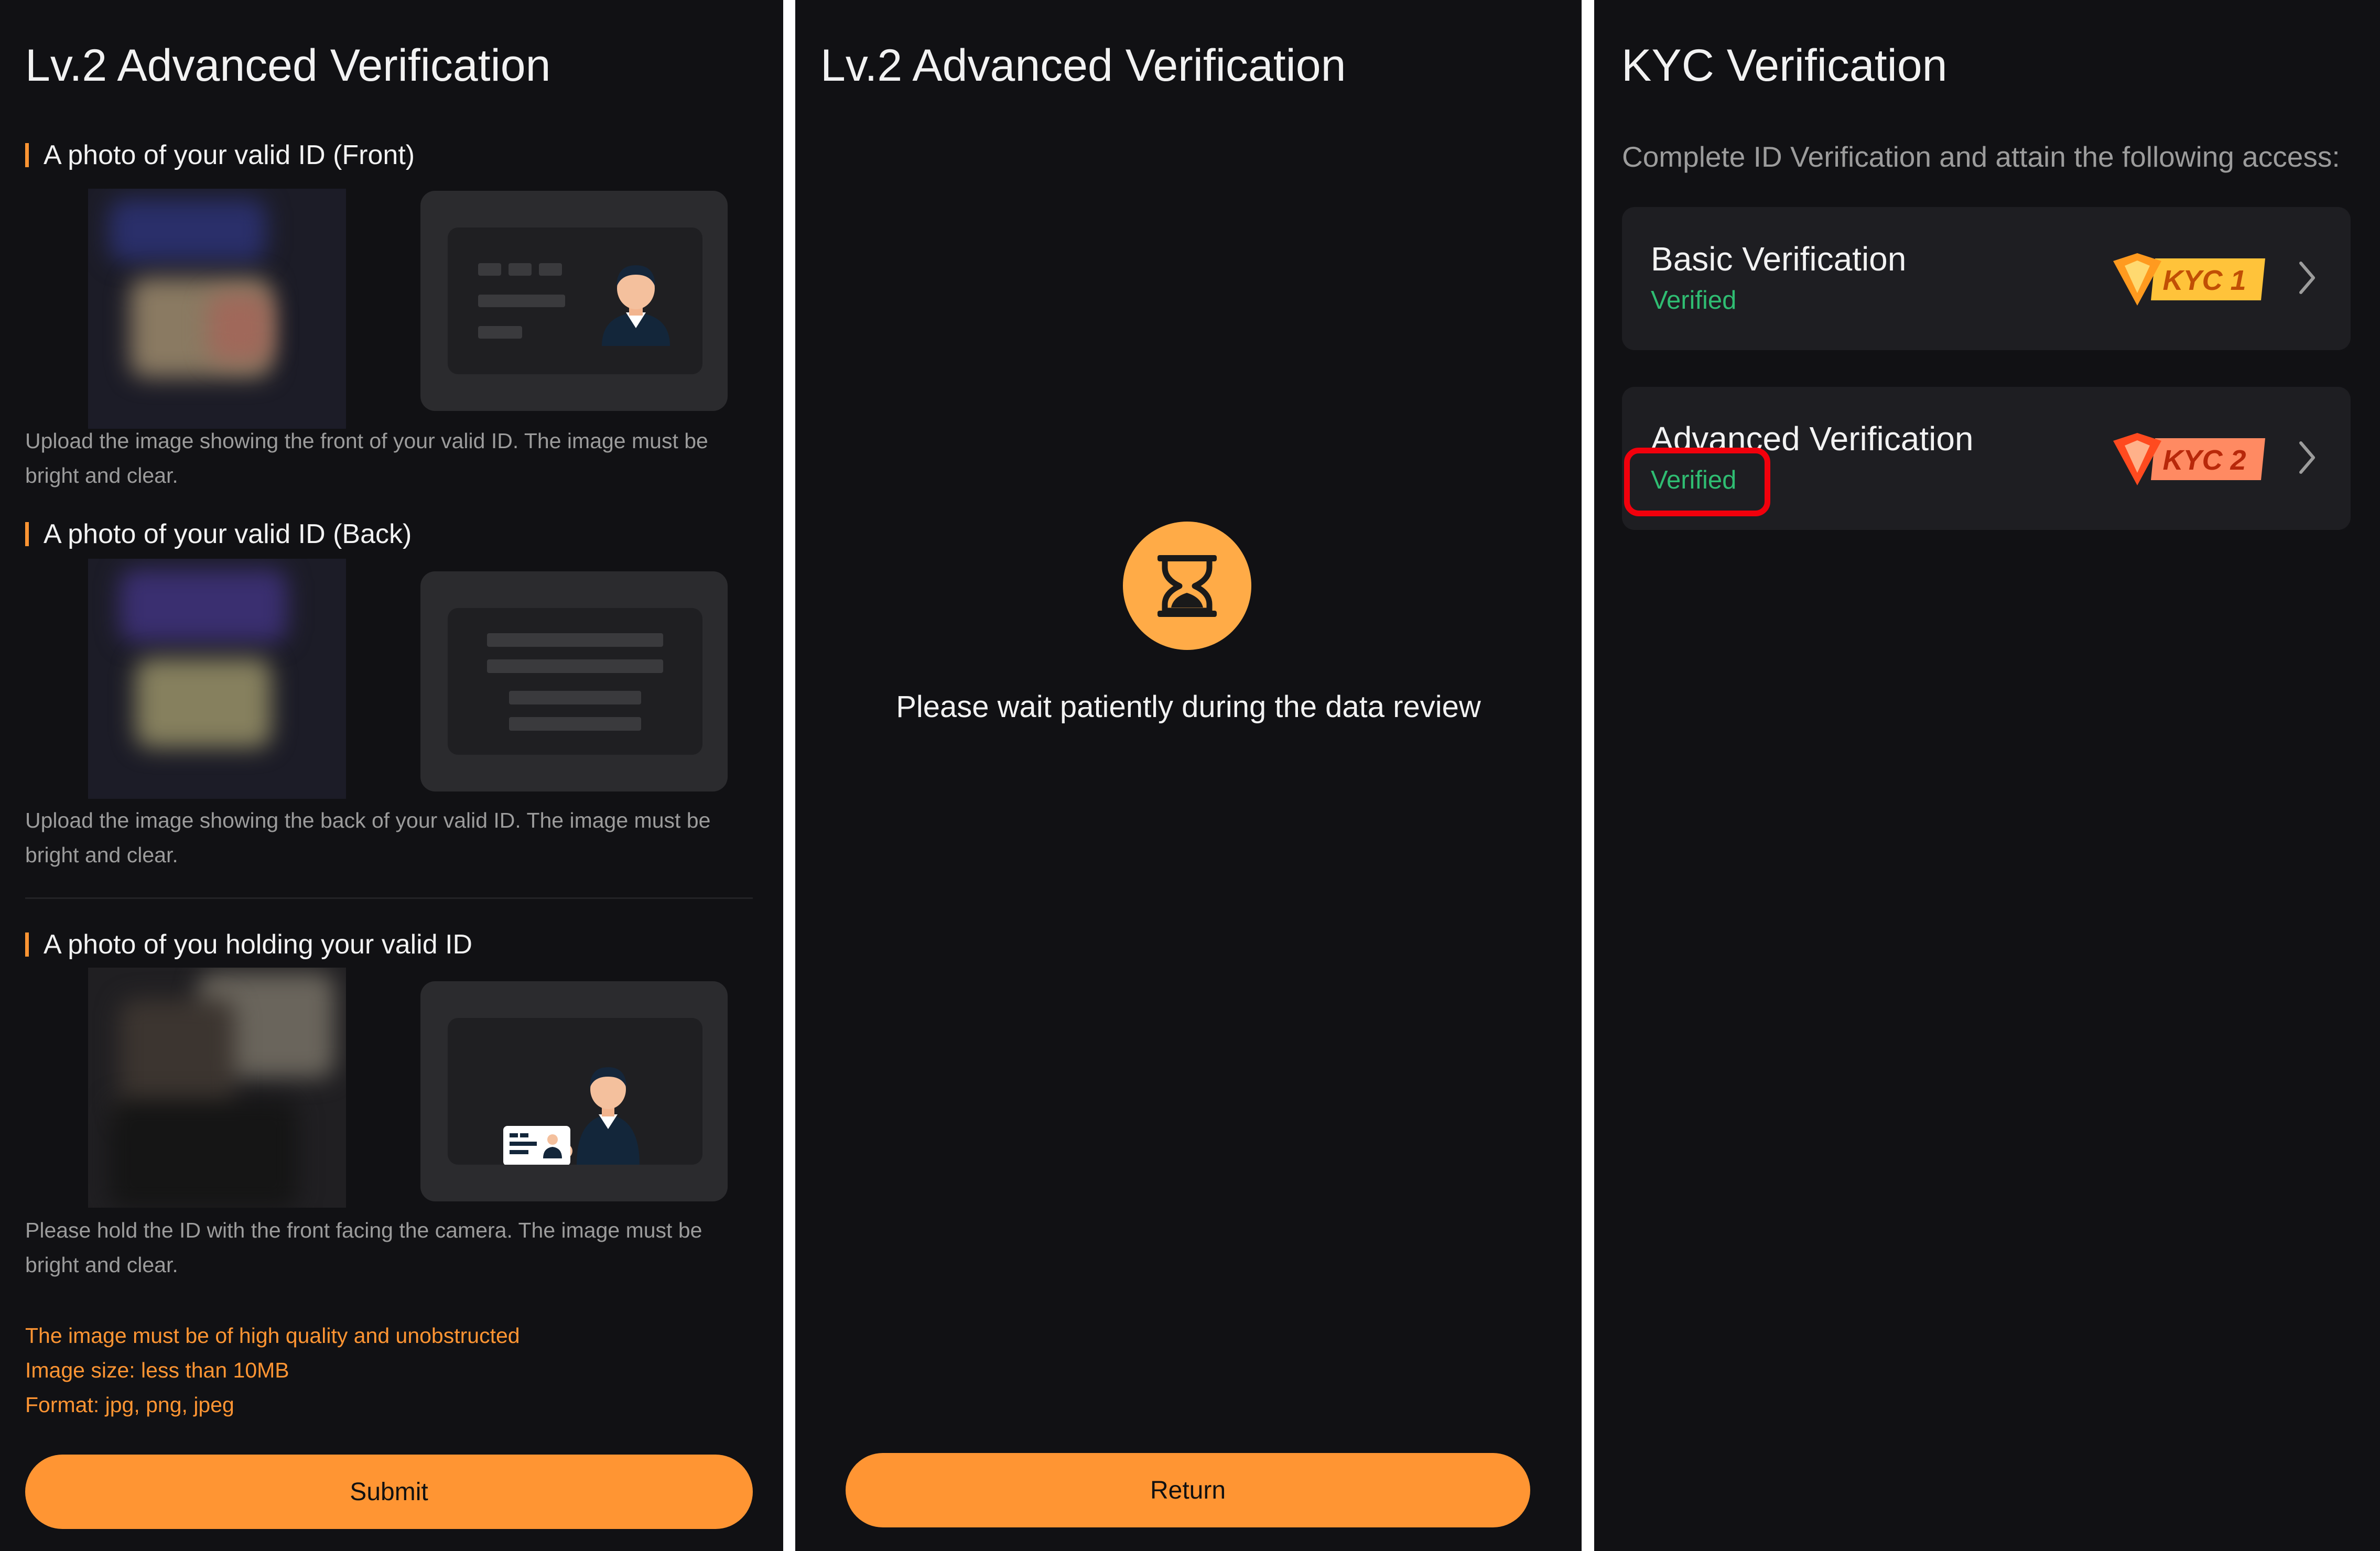 This screenshot has height=1551, width=2380. I want to click on kyc-badge-label: KYC 2, so click(2204, 460).